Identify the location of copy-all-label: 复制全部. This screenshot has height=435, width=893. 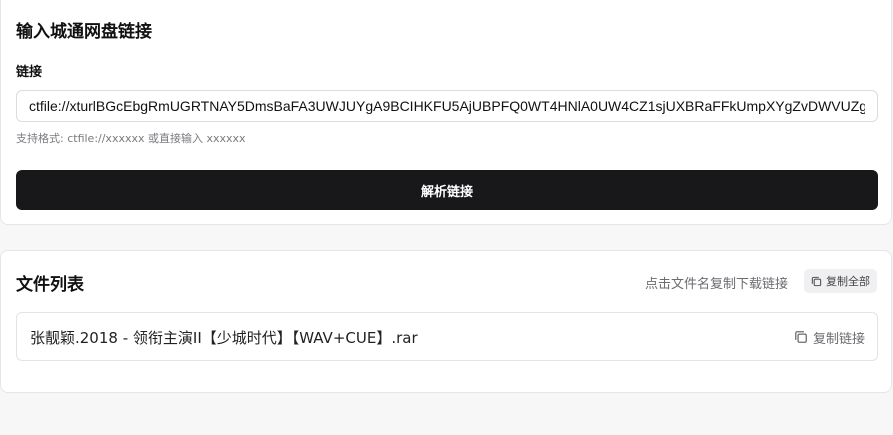
(848, 281).